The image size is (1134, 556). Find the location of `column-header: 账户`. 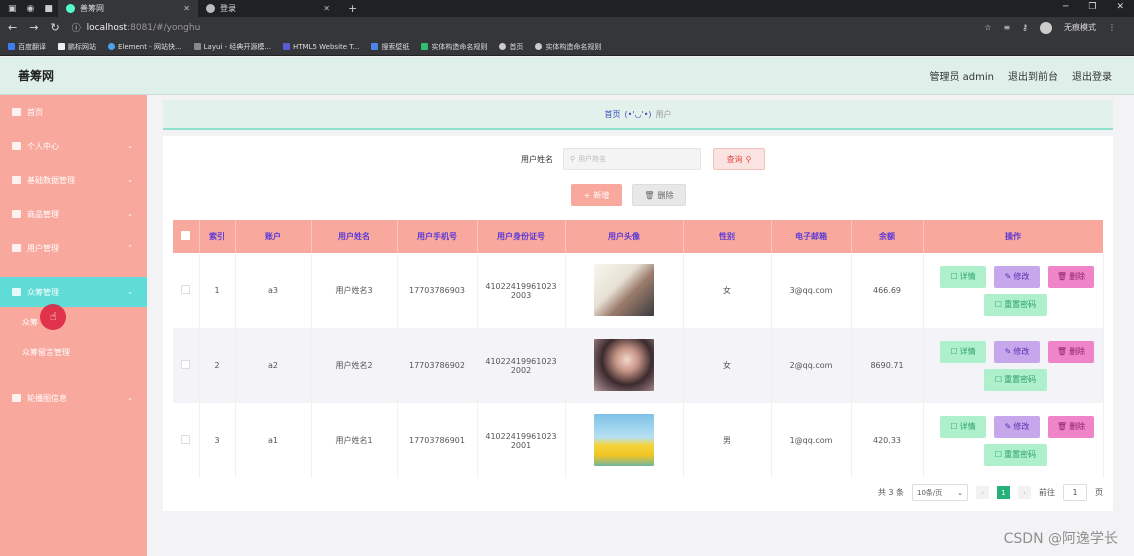

column-header: 账户 is located at coordinates (273, 236).